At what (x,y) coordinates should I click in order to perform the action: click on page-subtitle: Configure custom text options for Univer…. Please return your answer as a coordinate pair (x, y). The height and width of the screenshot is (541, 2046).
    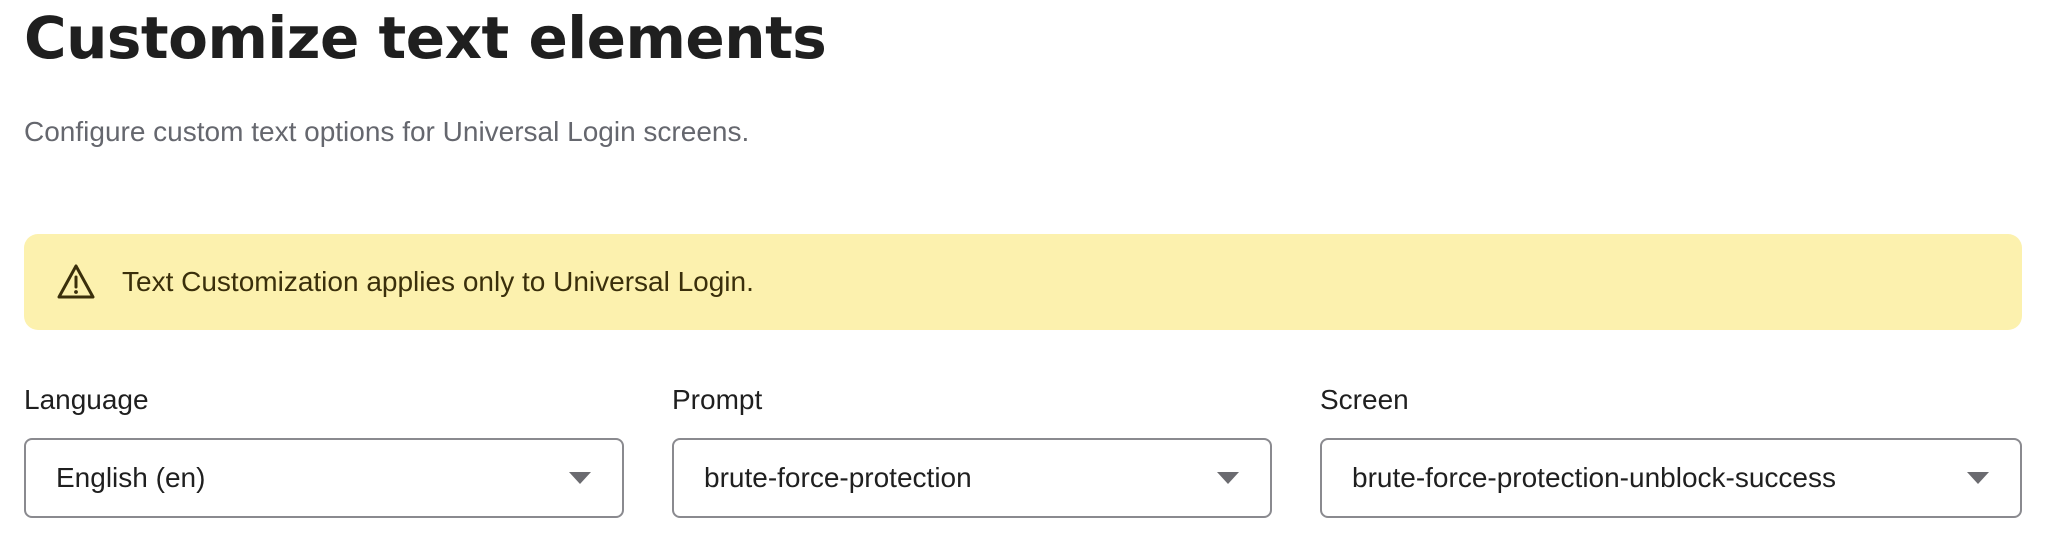
    Looking at the image, I should click on (387, 131).